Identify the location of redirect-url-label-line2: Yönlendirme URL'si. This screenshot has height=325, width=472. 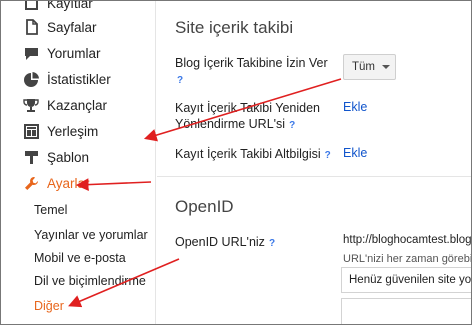
(230, 124).